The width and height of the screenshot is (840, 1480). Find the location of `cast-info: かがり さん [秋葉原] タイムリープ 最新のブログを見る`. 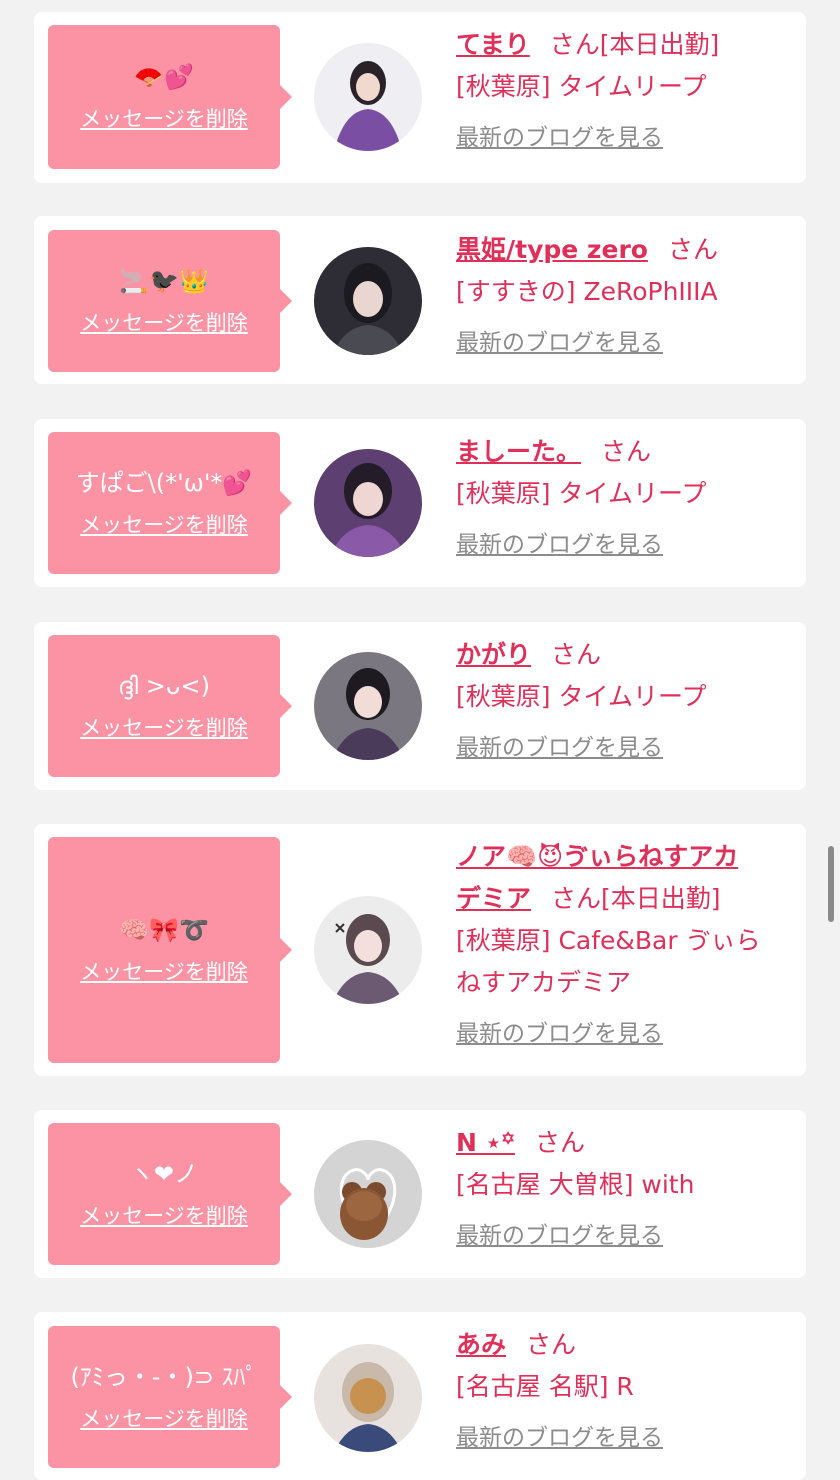

cast-info: かがり さん [秋葉原] タイムリープ 最新のブログを見る is located at coordinates (624, 698).